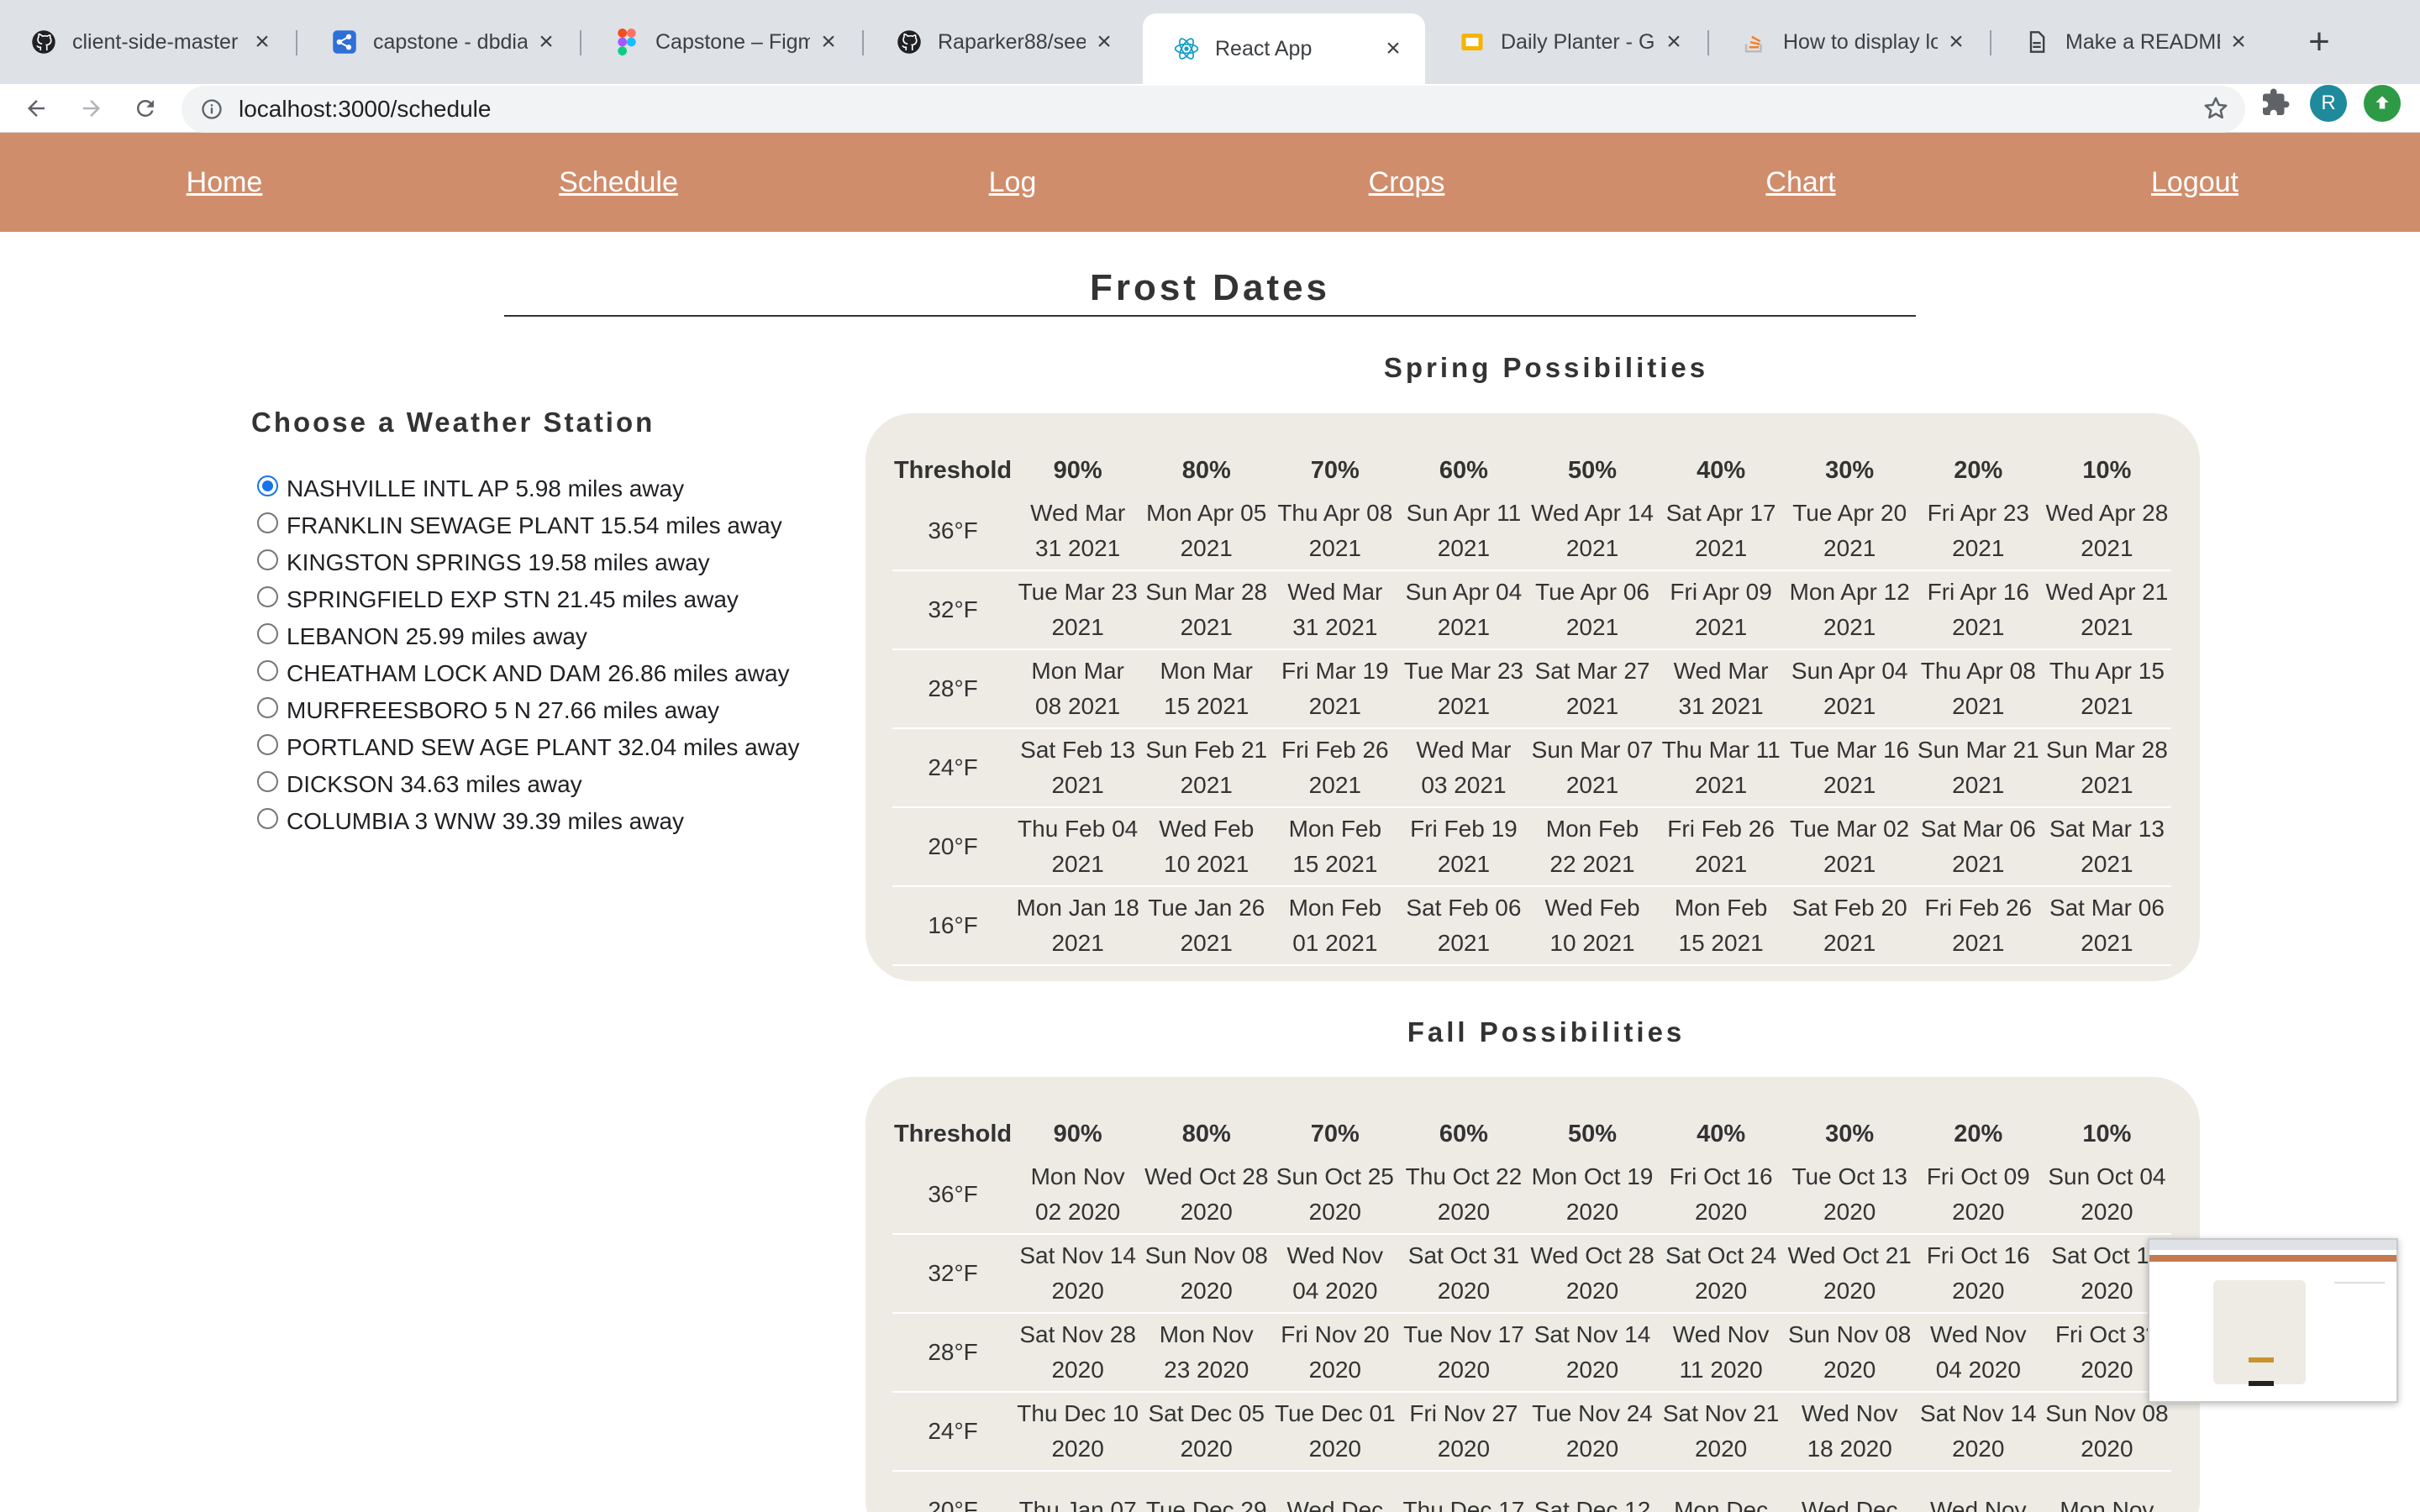 The width and height of the screenshot is (2420, 1512). Describe the element at coordinates (439, 42) in the screenshot. I see `browser-tab: capstone - dbdiagram×` at that location.